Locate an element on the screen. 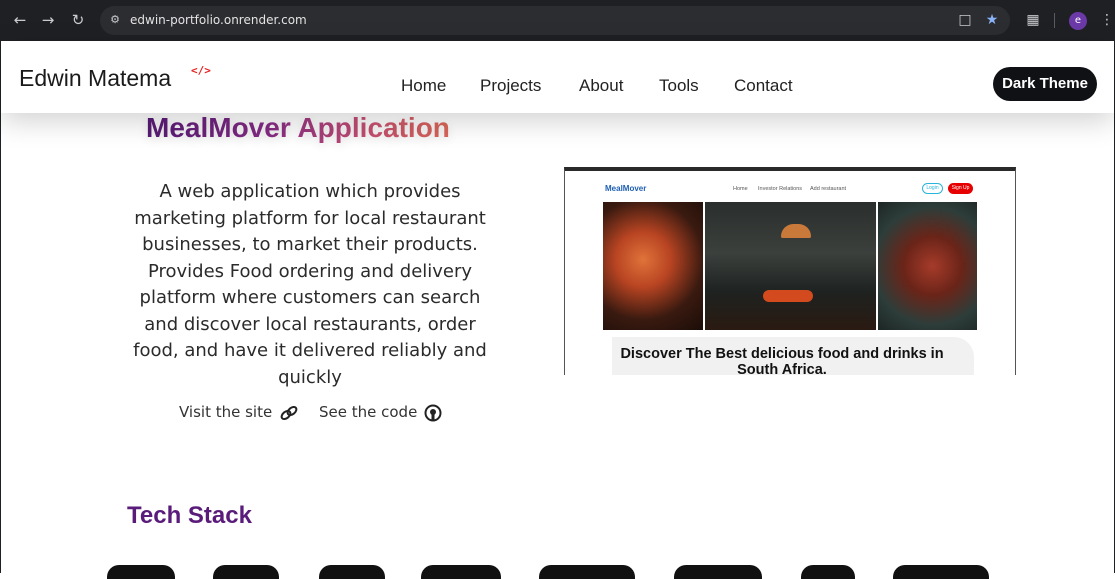 This screenshot has height=579, width=1115. url-text: edwin-portfolio.onrender.com is located at coordinates (218, 20).